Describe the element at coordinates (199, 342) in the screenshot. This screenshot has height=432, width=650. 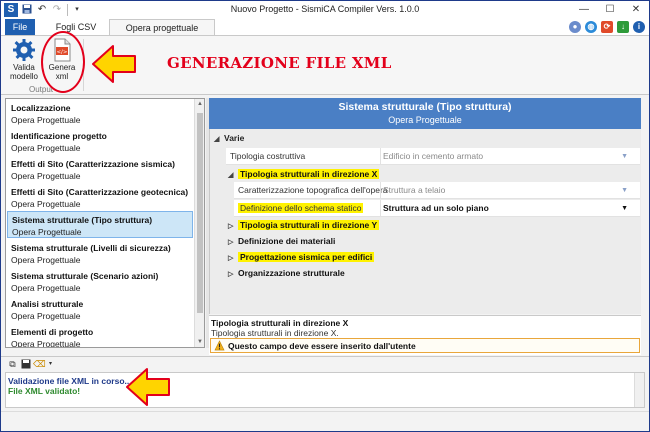
I see `scroll-down-icon: ▼` at that location.